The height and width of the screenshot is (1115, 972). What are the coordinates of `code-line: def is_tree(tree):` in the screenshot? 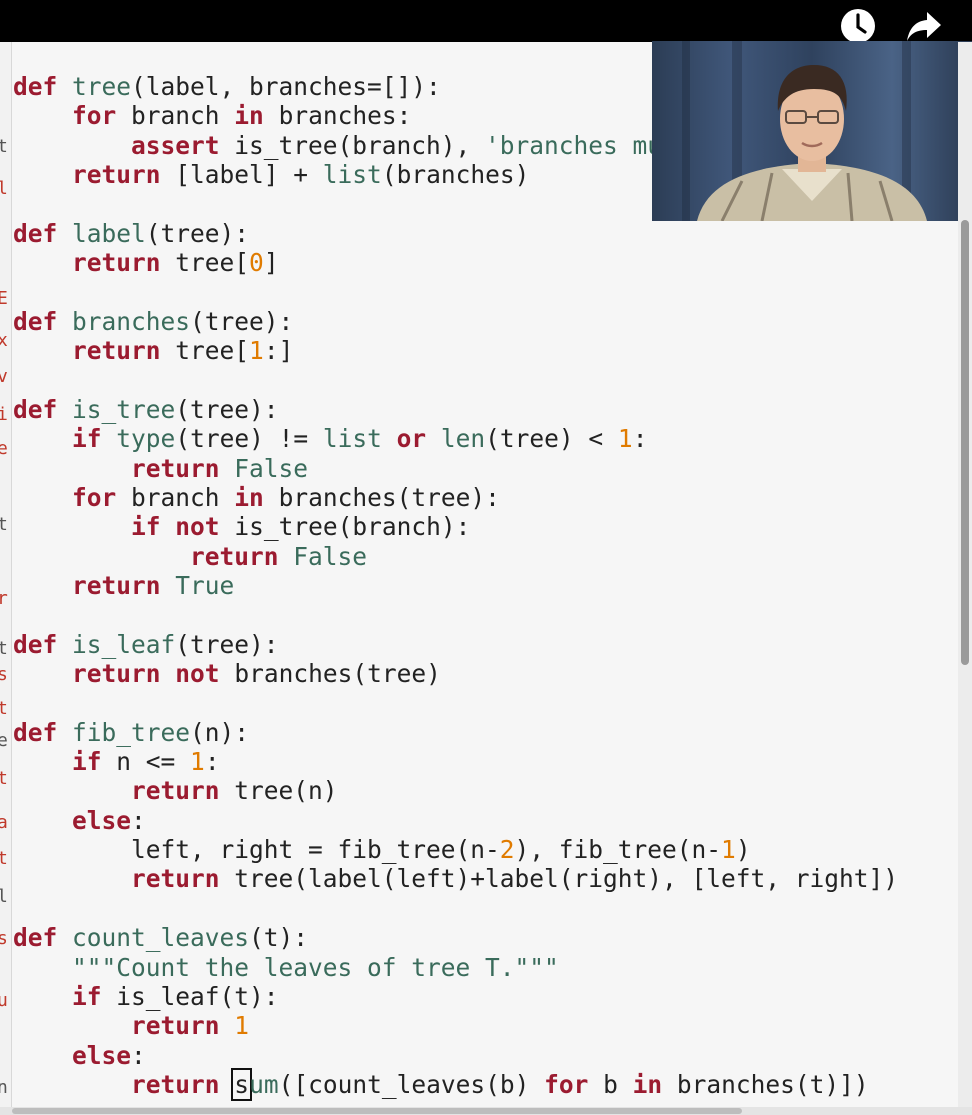 It's located at (146, 409).